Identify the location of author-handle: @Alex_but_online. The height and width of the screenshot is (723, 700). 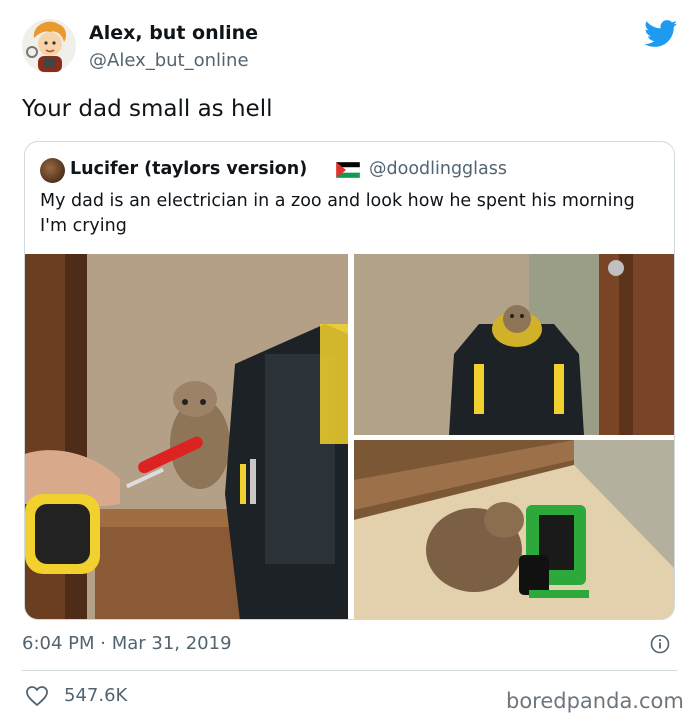
(169, 60).